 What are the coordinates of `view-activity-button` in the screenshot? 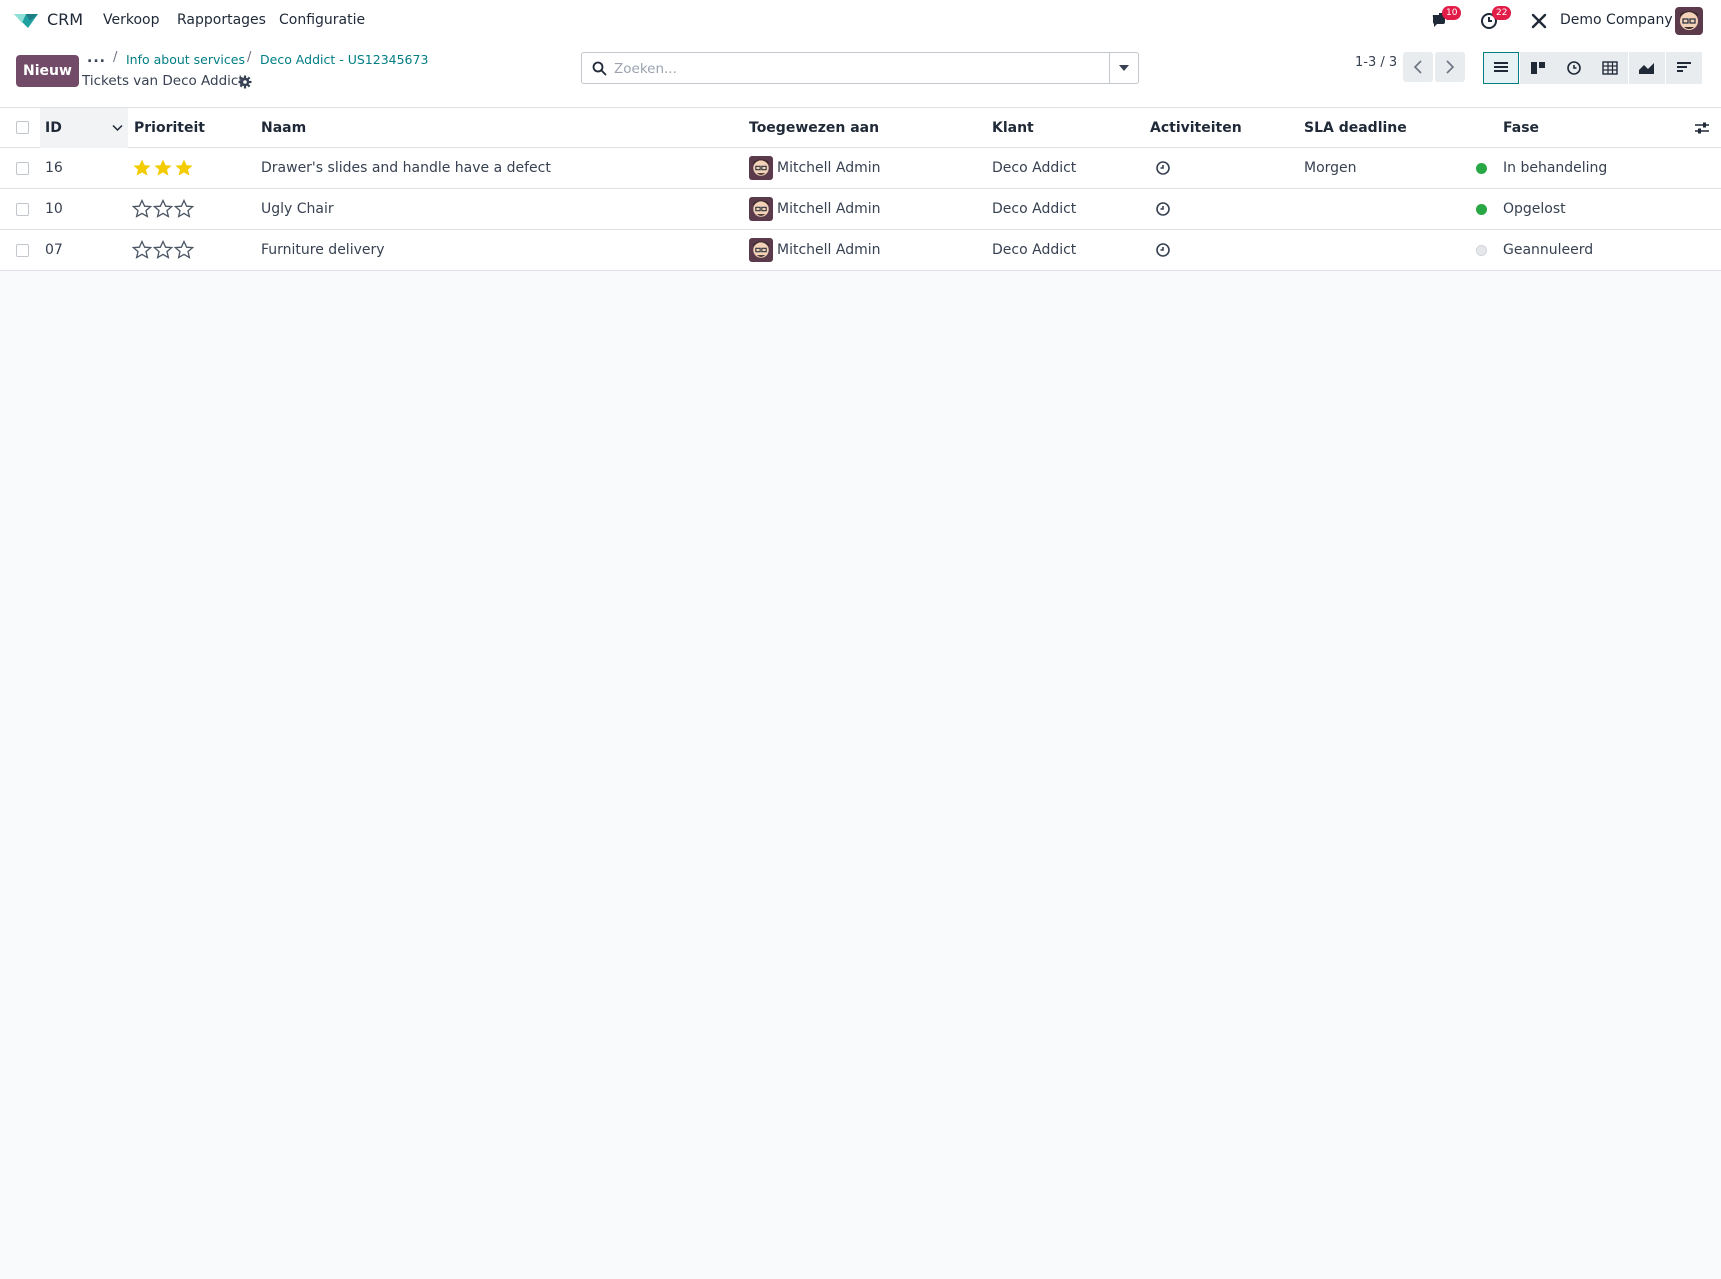 It's located at (1574, 68).